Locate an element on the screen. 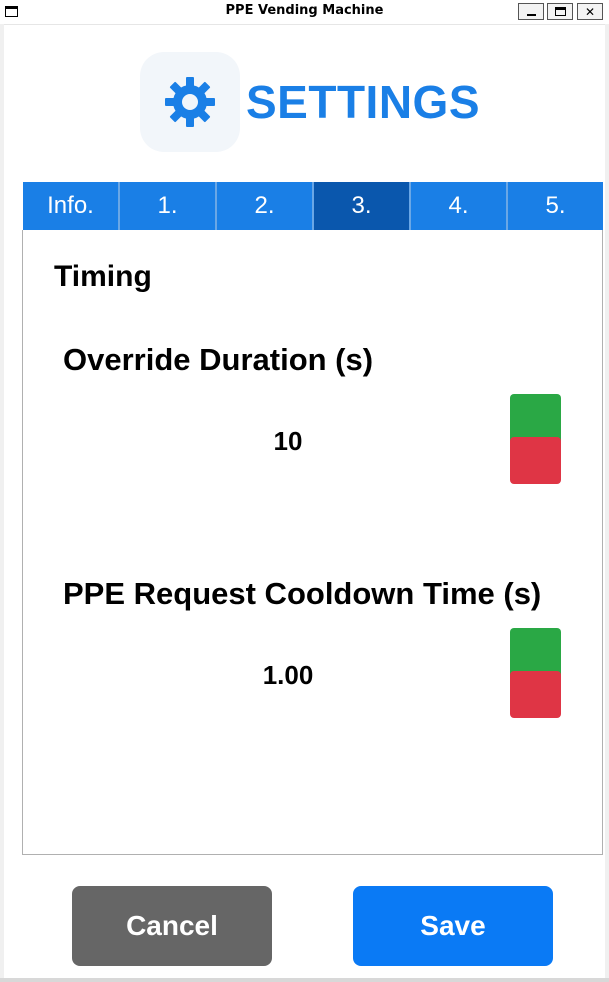 The width and height of the screenshot is (609, 982). tab-3: 3. is located at coordinates (362, 206).